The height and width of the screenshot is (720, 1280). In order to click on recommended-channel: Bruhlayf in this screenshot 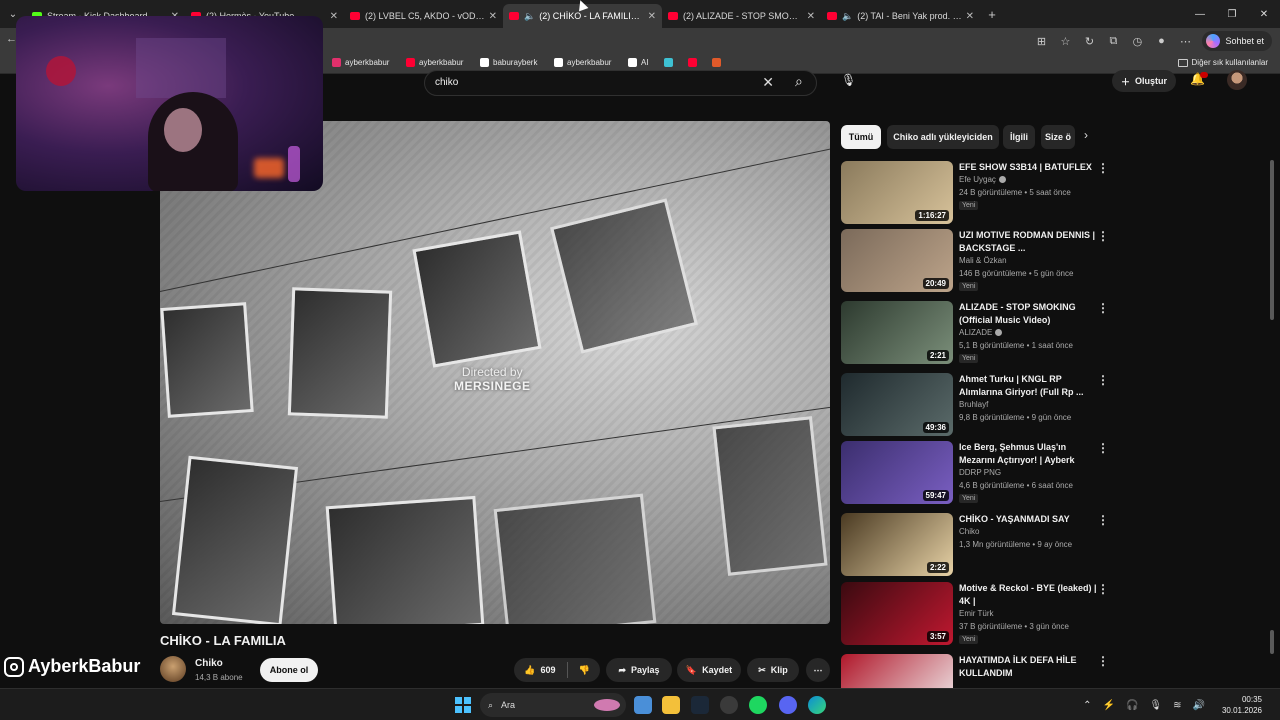, I will do `click(973, 404)`.